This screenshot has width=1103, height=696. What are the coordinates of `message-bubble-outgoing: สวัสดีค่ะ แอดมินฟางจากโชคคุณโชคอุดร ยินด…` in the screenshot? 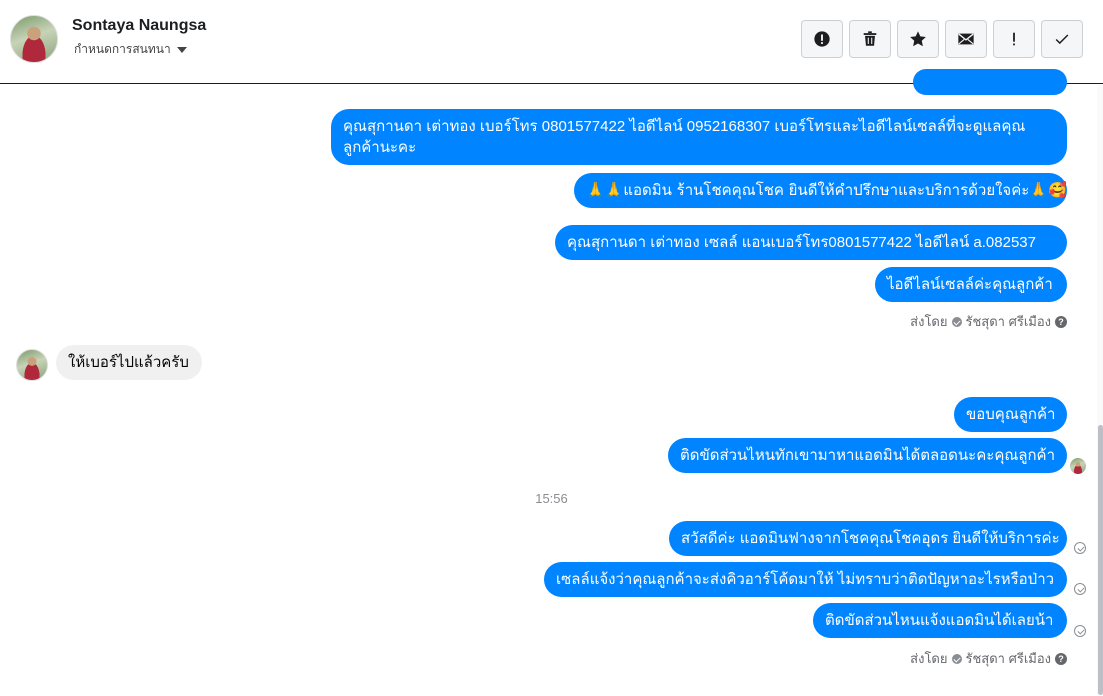 It's located at (868, 538).